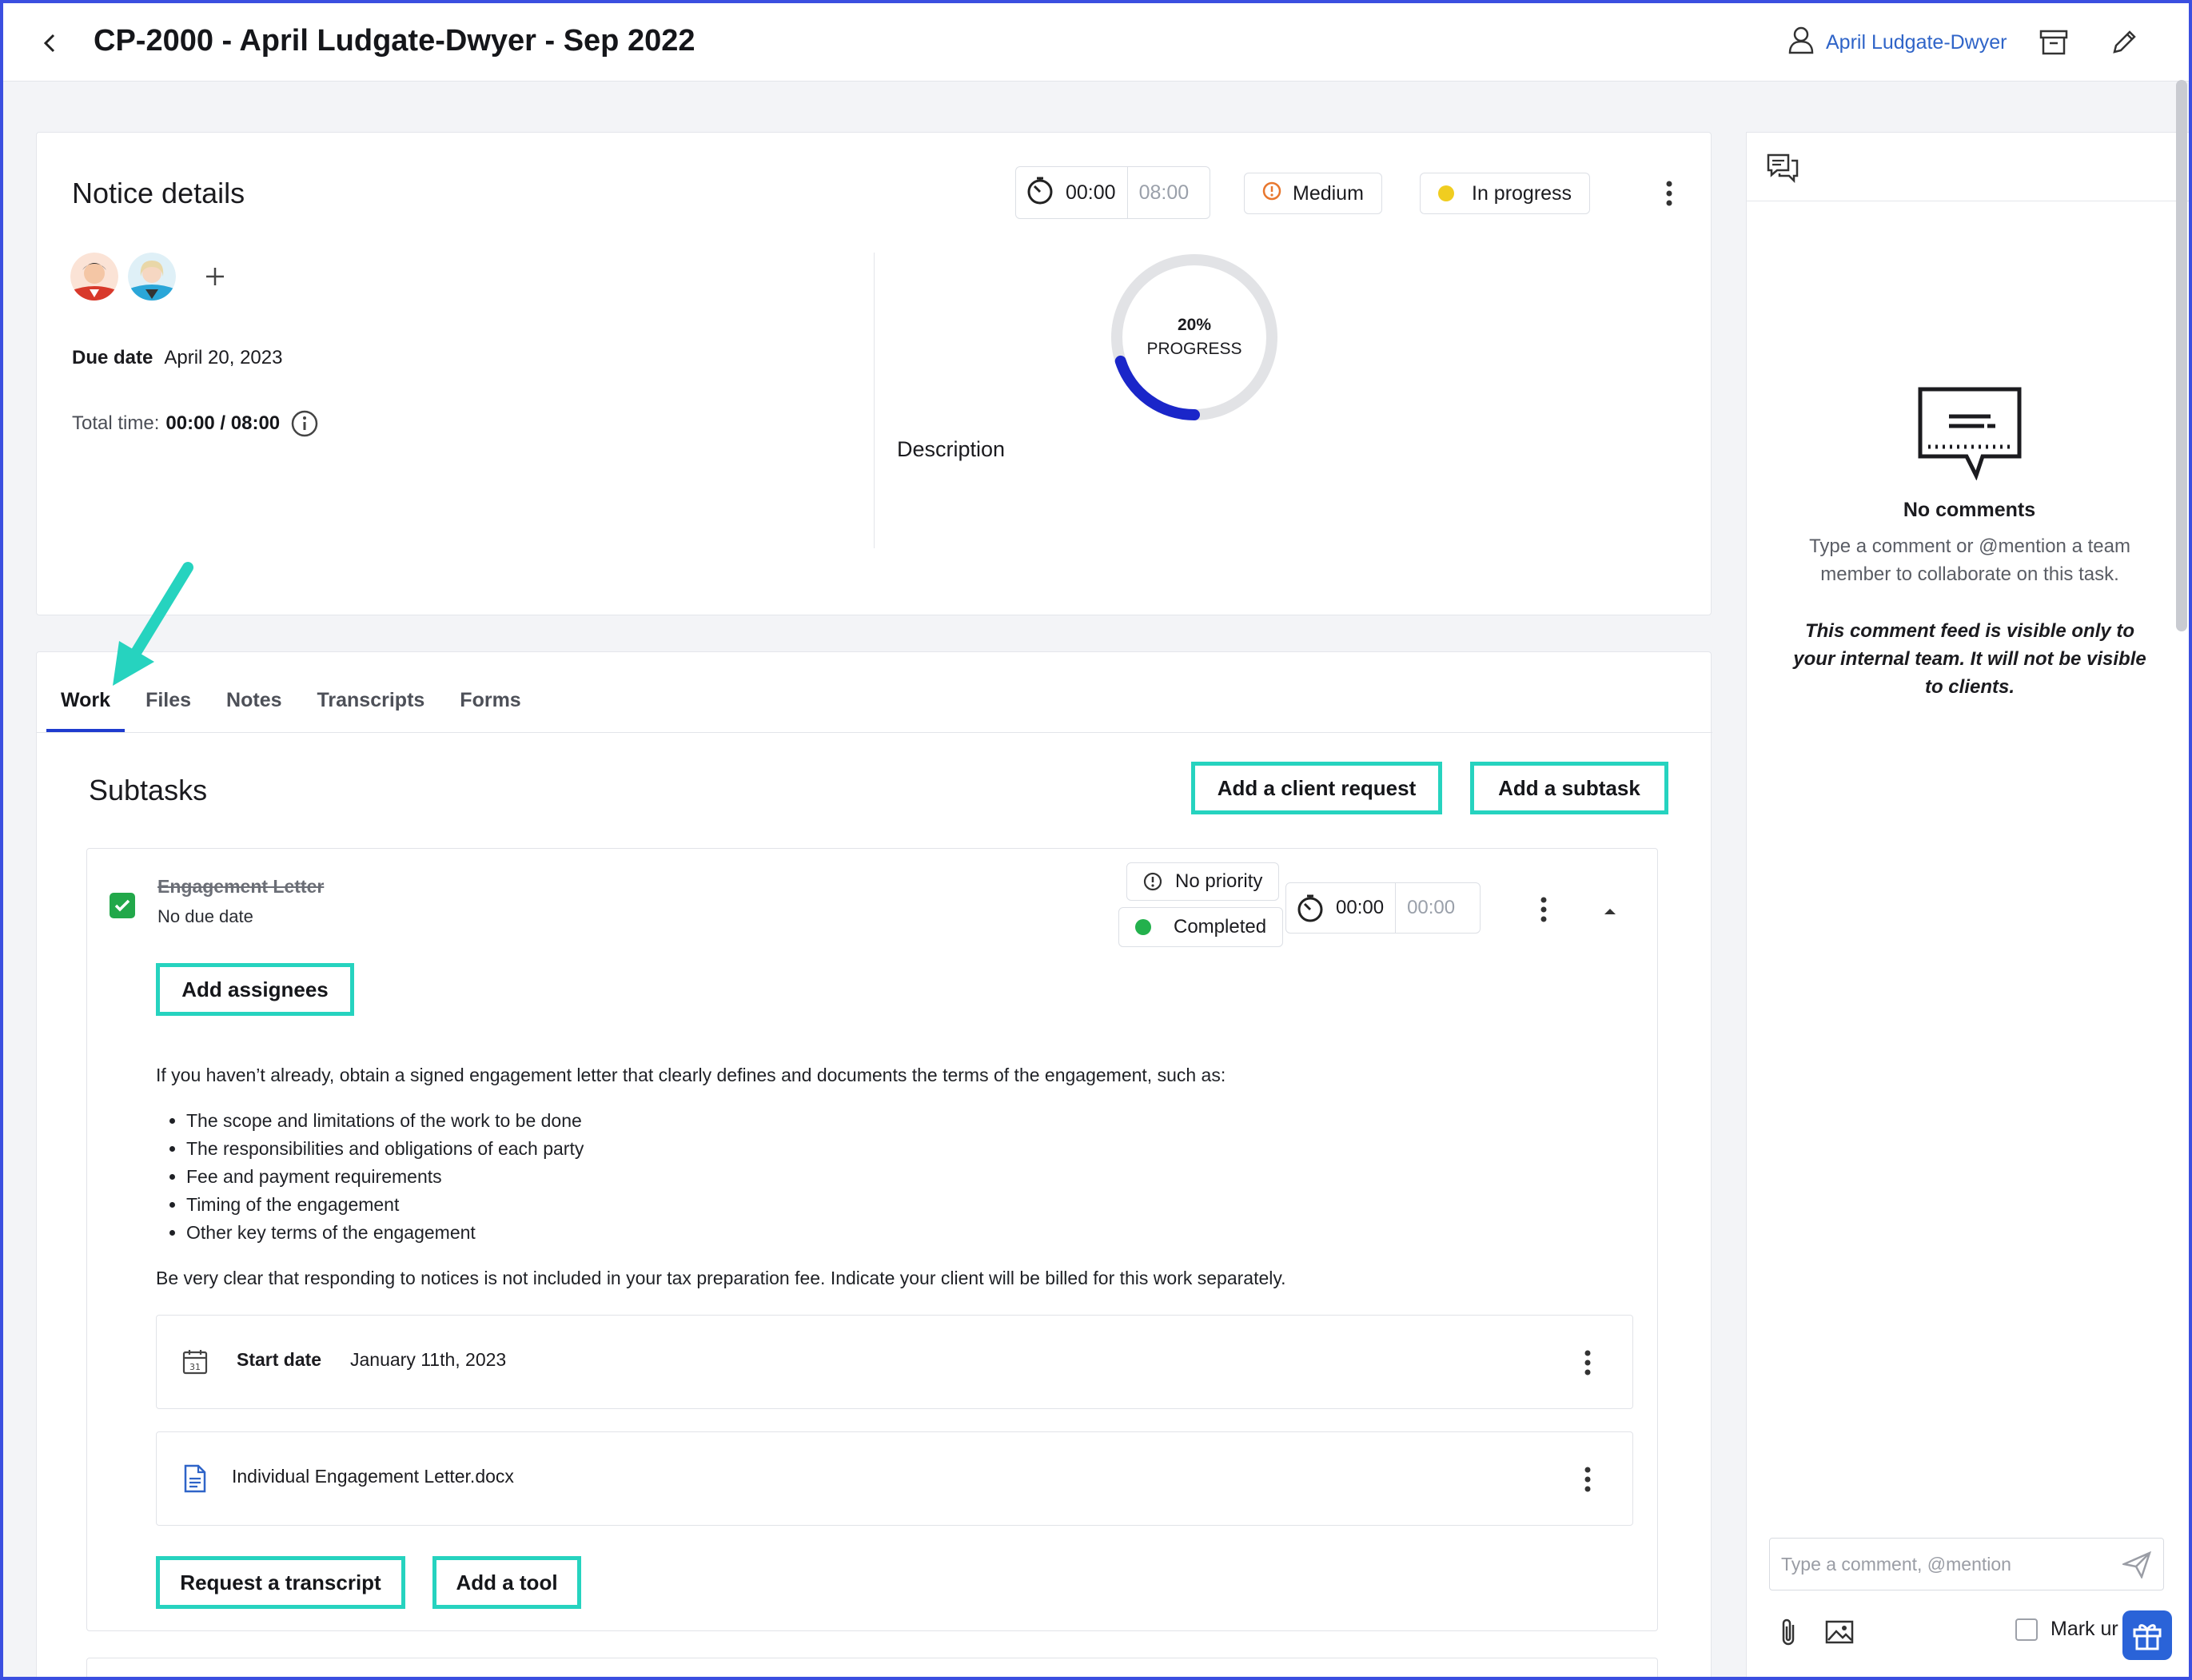  I want to click on total-time: Total time: 00:00 / 08:00, so click(195, 424).